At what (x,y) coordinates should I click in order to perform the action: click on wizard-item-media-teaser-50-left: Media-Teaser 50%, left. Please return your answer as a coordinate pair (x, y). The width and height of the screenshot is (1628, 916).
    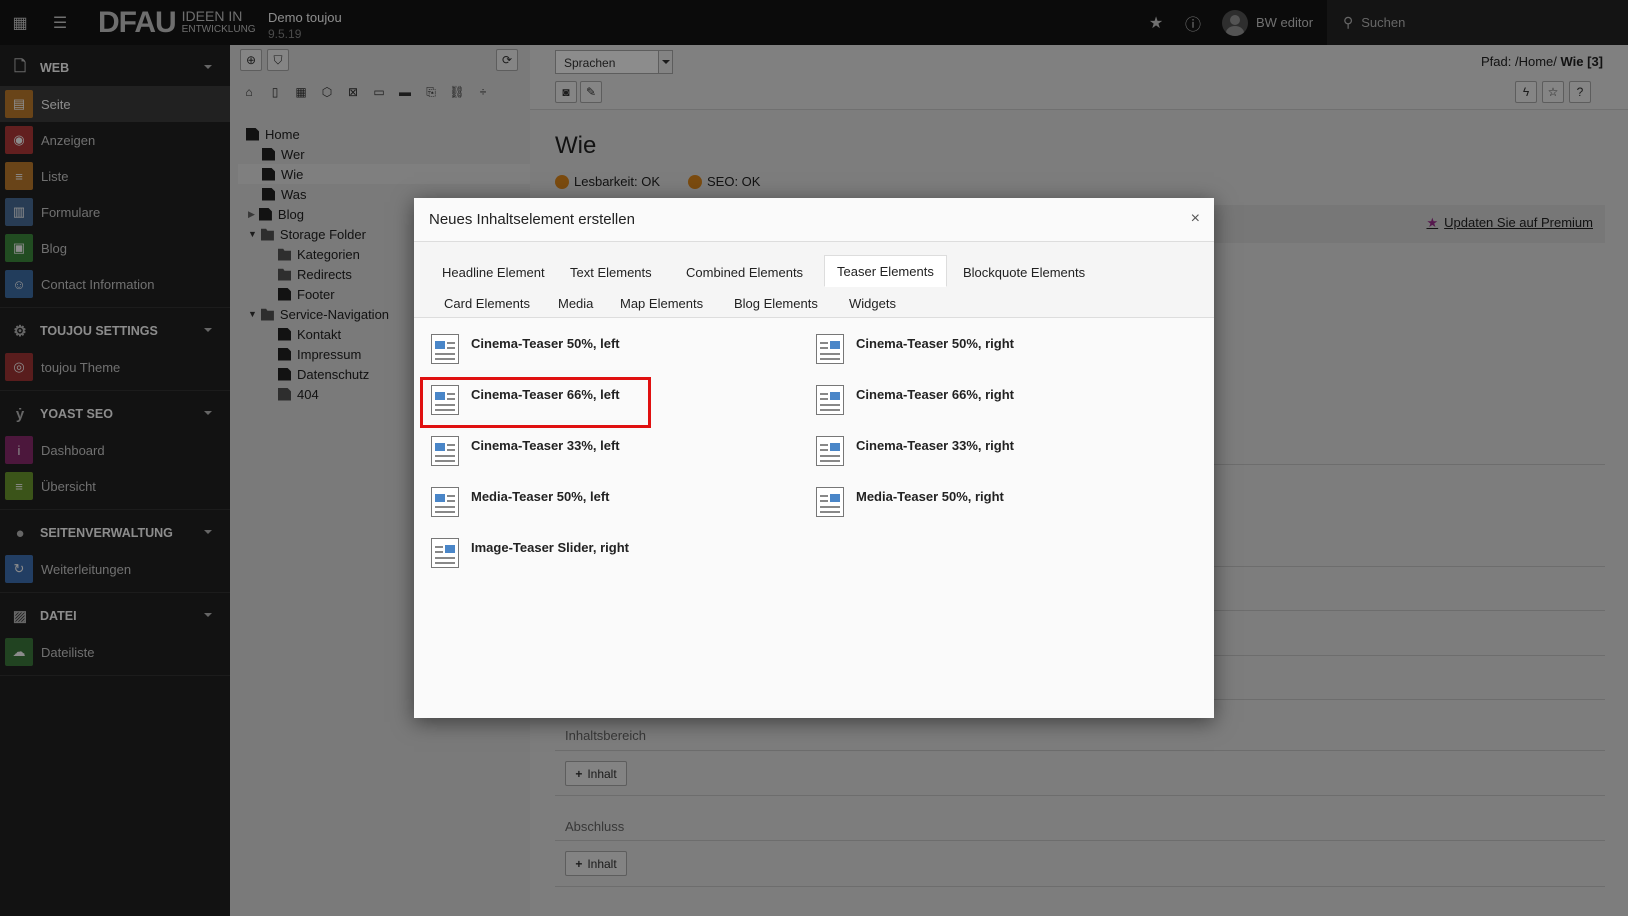
    Looking at the image, I should click on (520, 506).